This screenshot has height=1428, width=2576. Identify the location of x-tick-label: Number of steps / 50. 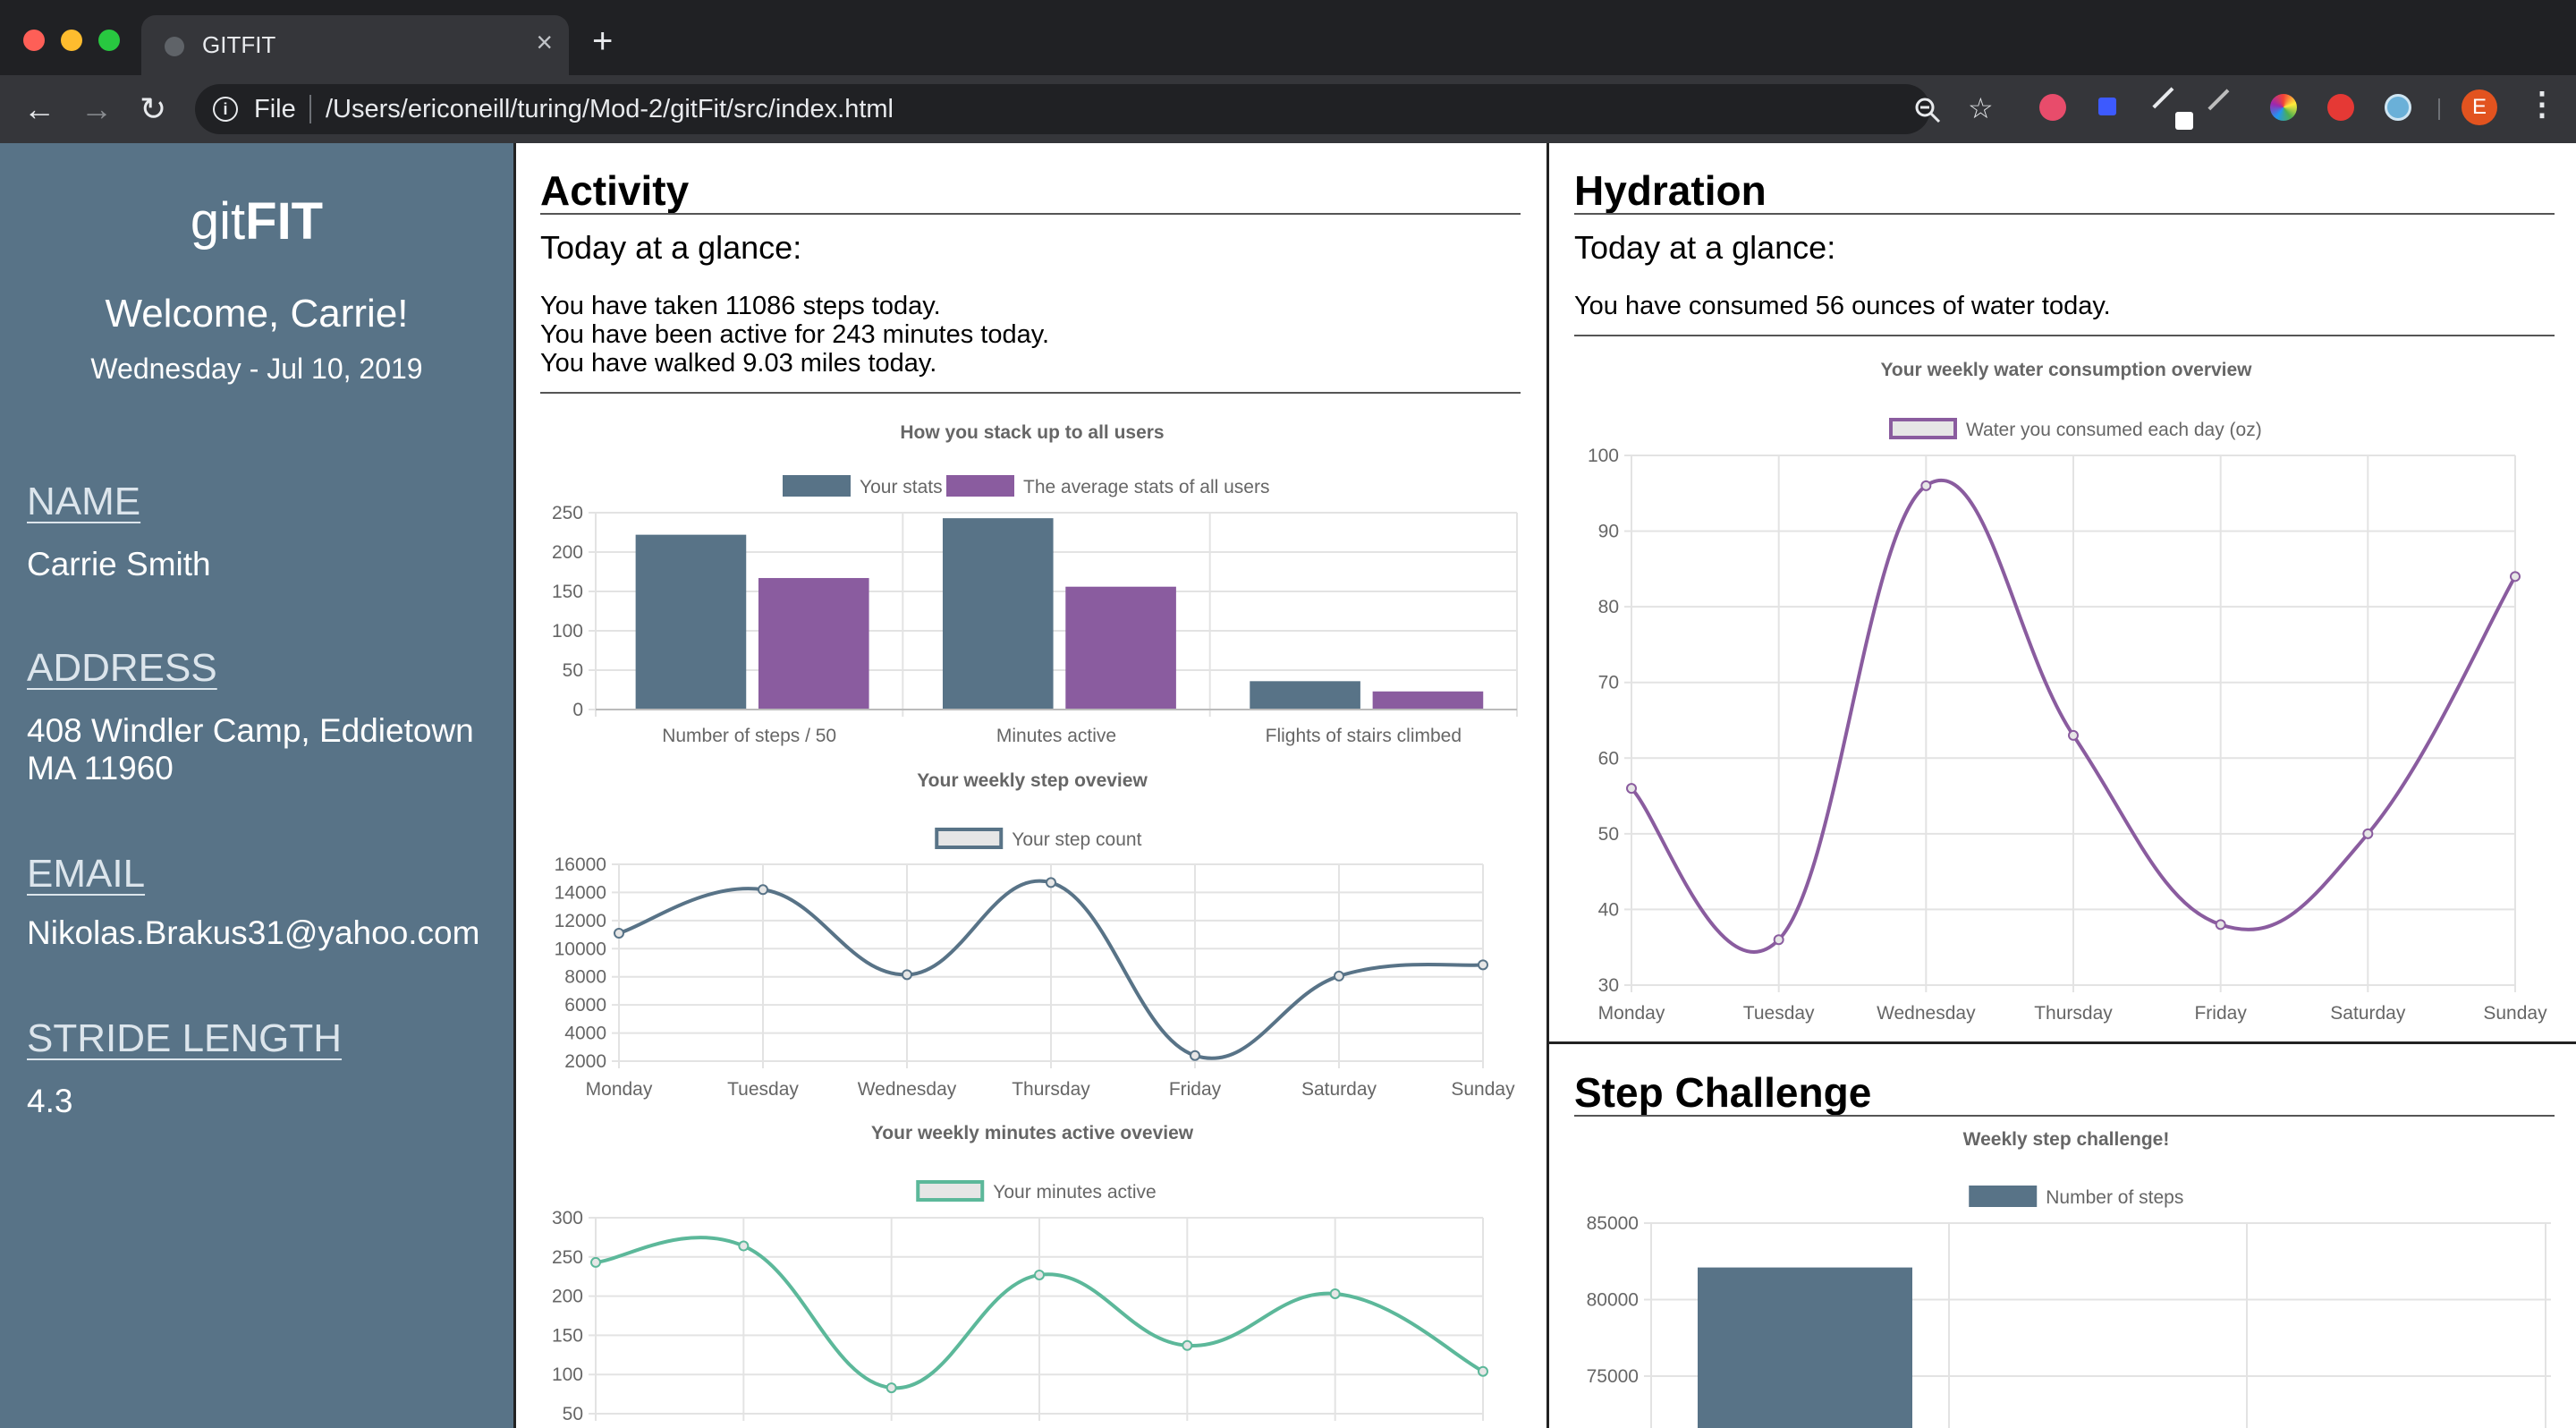
(749, 736).